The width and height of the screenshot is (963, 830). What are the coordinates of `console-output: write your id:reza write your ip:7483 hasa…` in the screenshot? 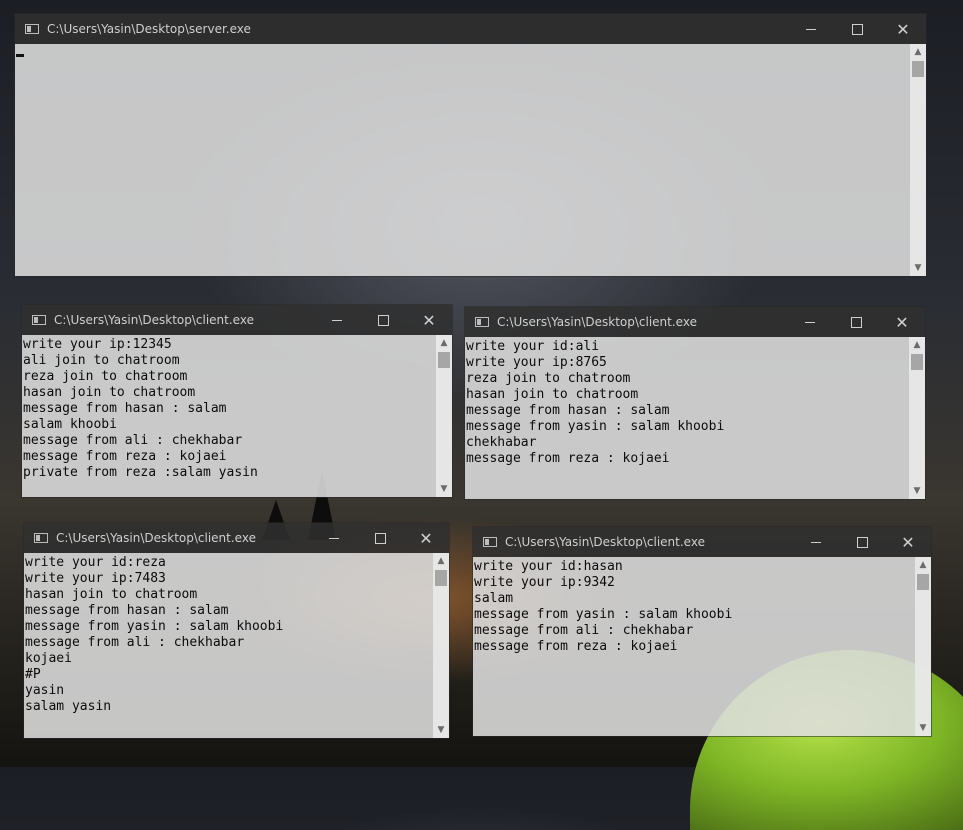 It's located at (228, 645).